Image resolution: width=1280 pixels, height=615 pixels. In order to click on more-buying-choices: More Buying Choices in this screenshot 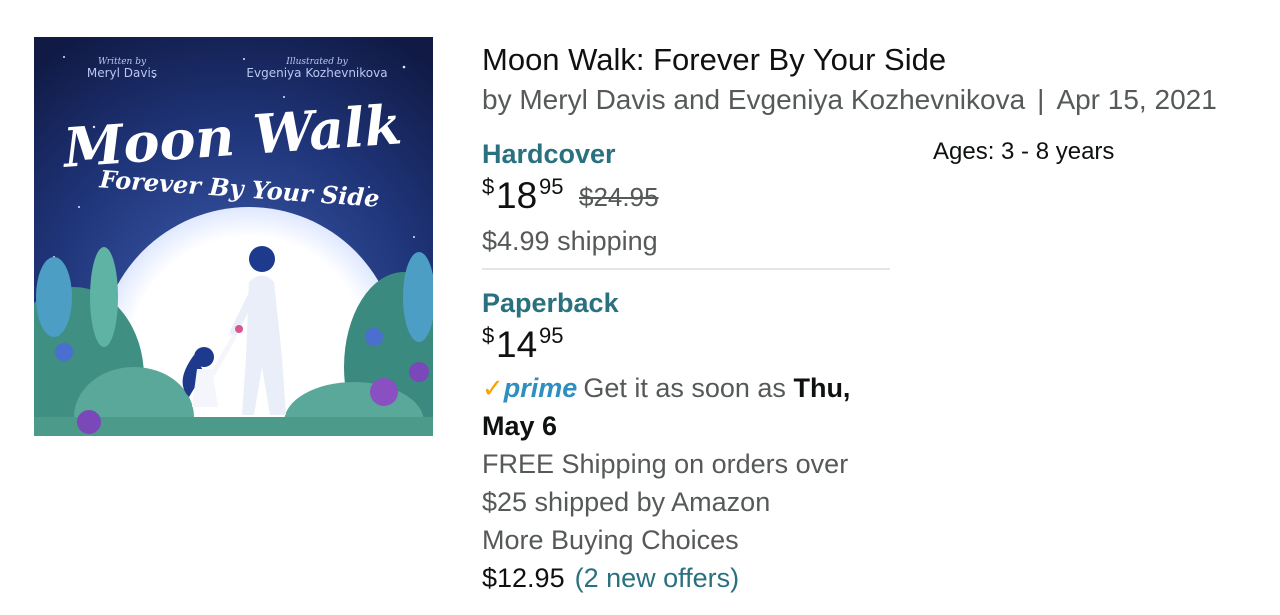, I will do `click(610, 540)`.